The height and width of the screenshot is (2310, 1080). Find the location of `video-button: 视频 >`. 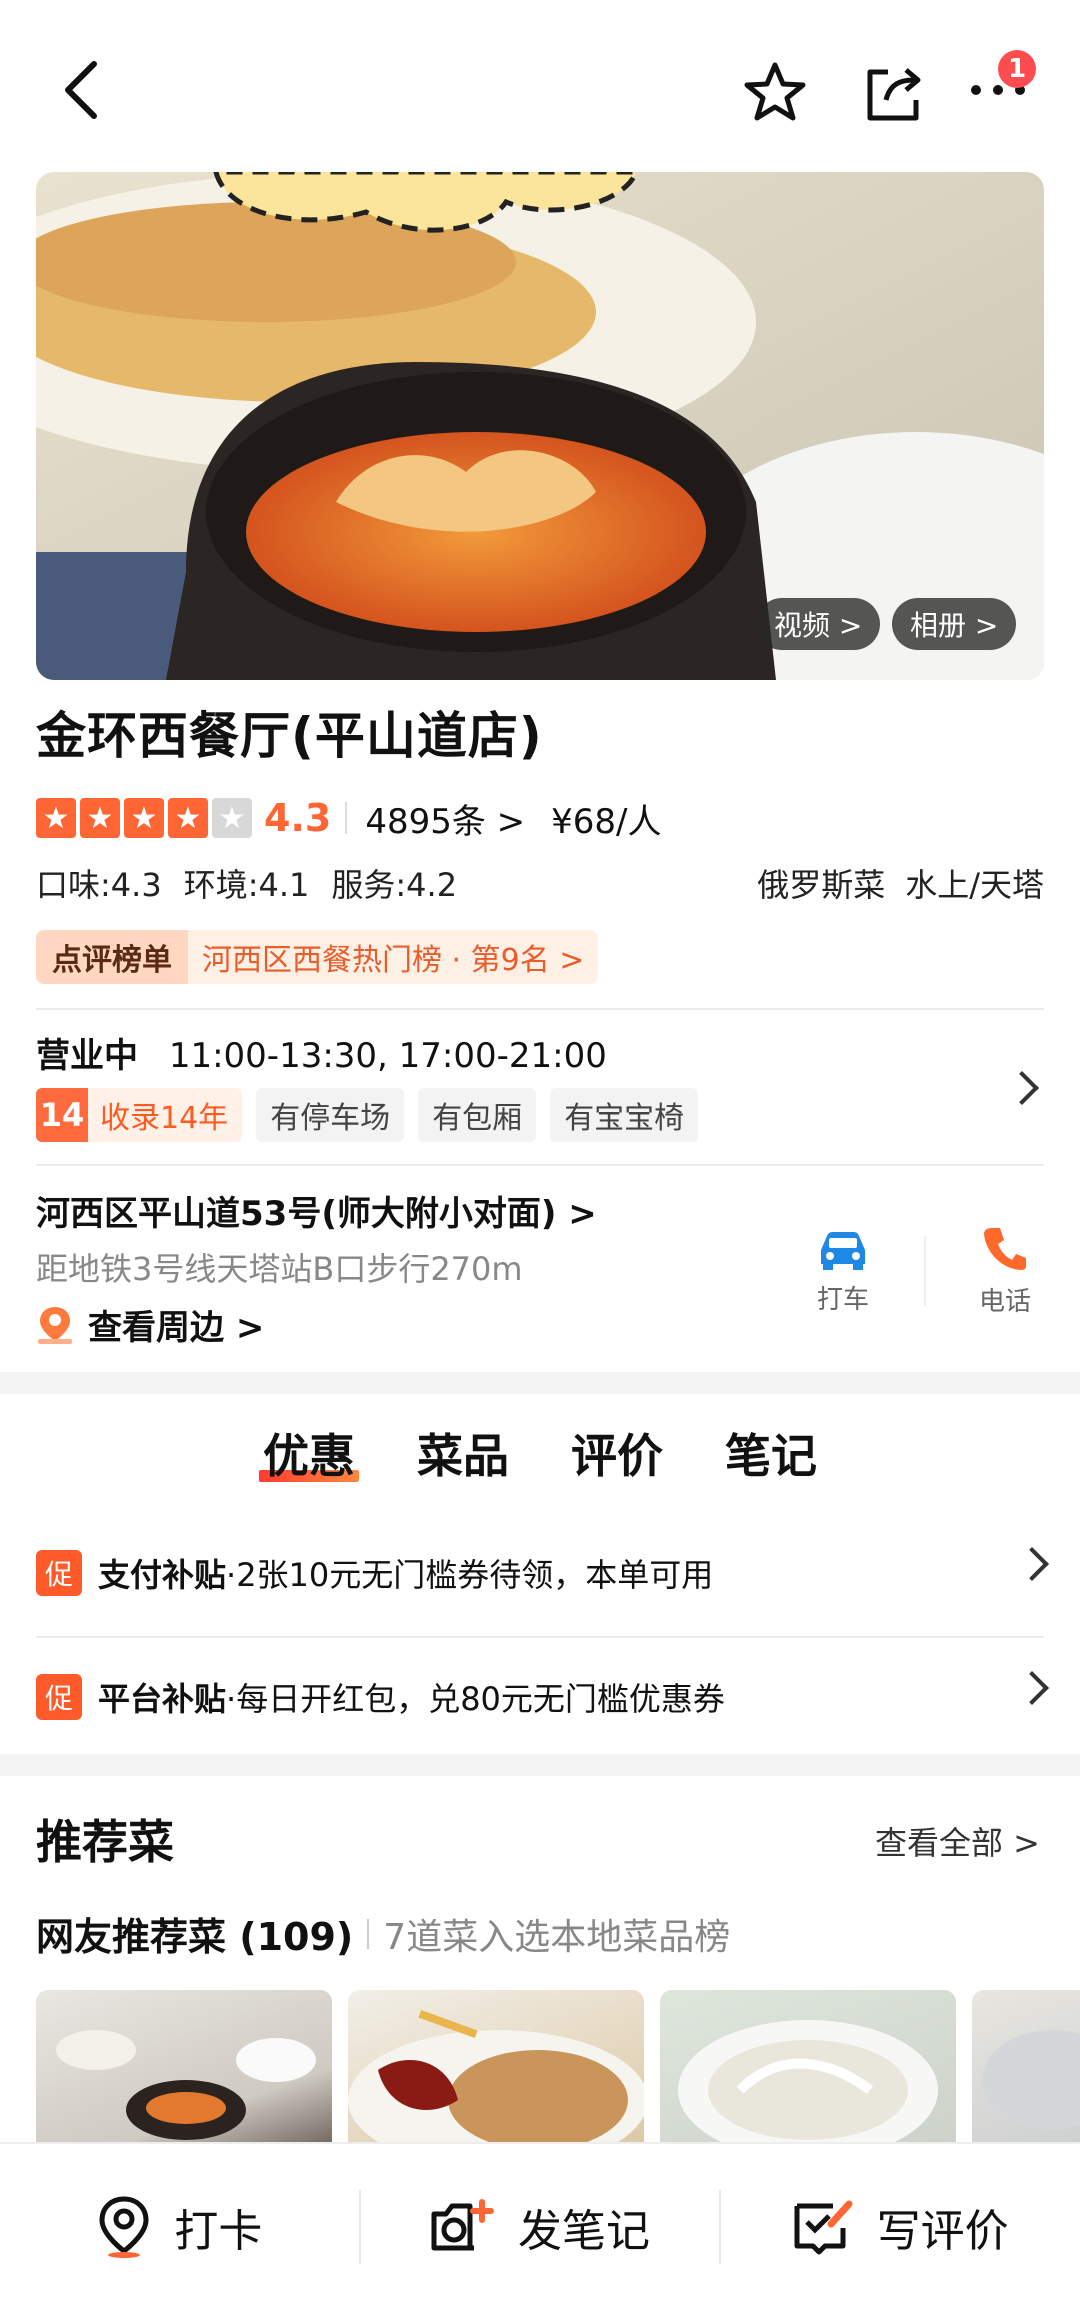

video-button: 视频 > is located at coordinates (818, 624).